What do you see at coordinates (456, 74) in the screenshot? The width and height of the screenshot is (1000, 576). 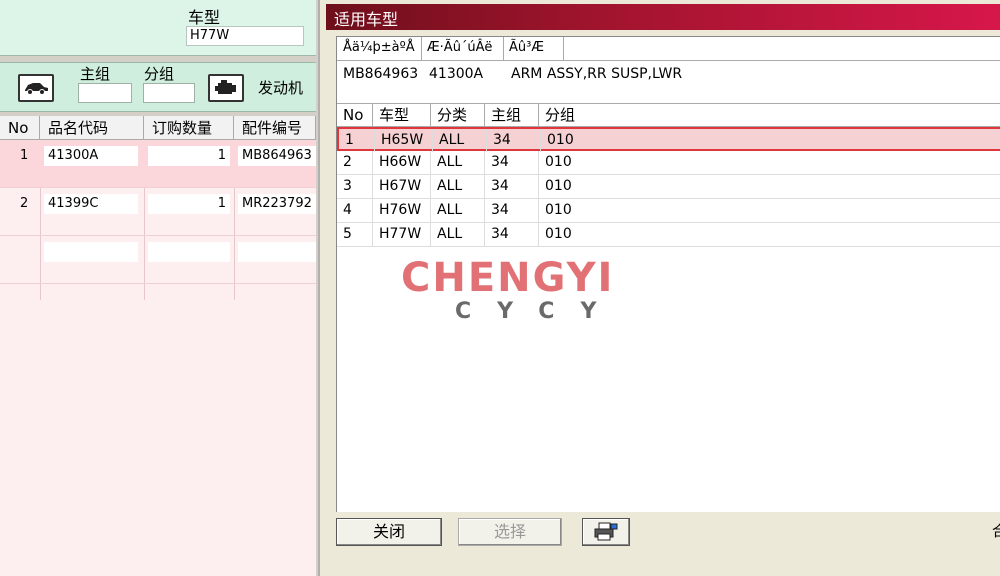 I see `item-code-value: 41300A` at bounding box center [456, 74].